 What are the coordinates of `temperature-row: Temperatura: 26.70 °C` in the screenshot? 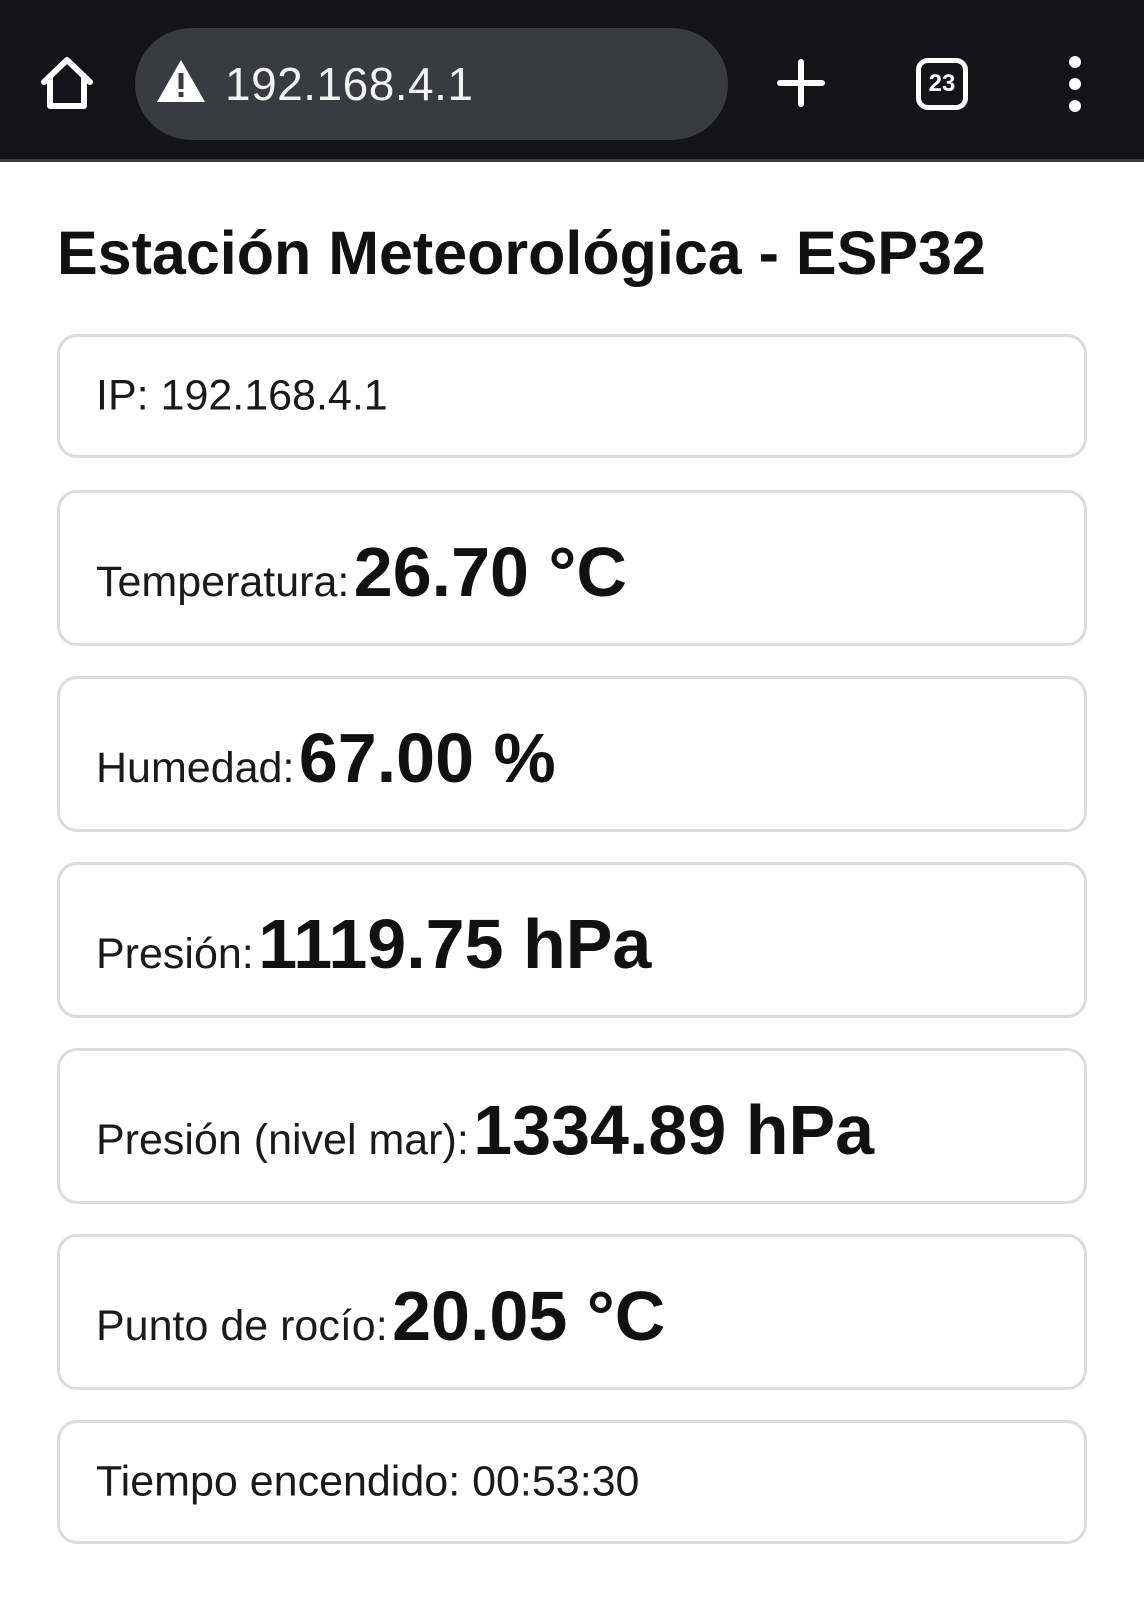 It's located at (361, 572).